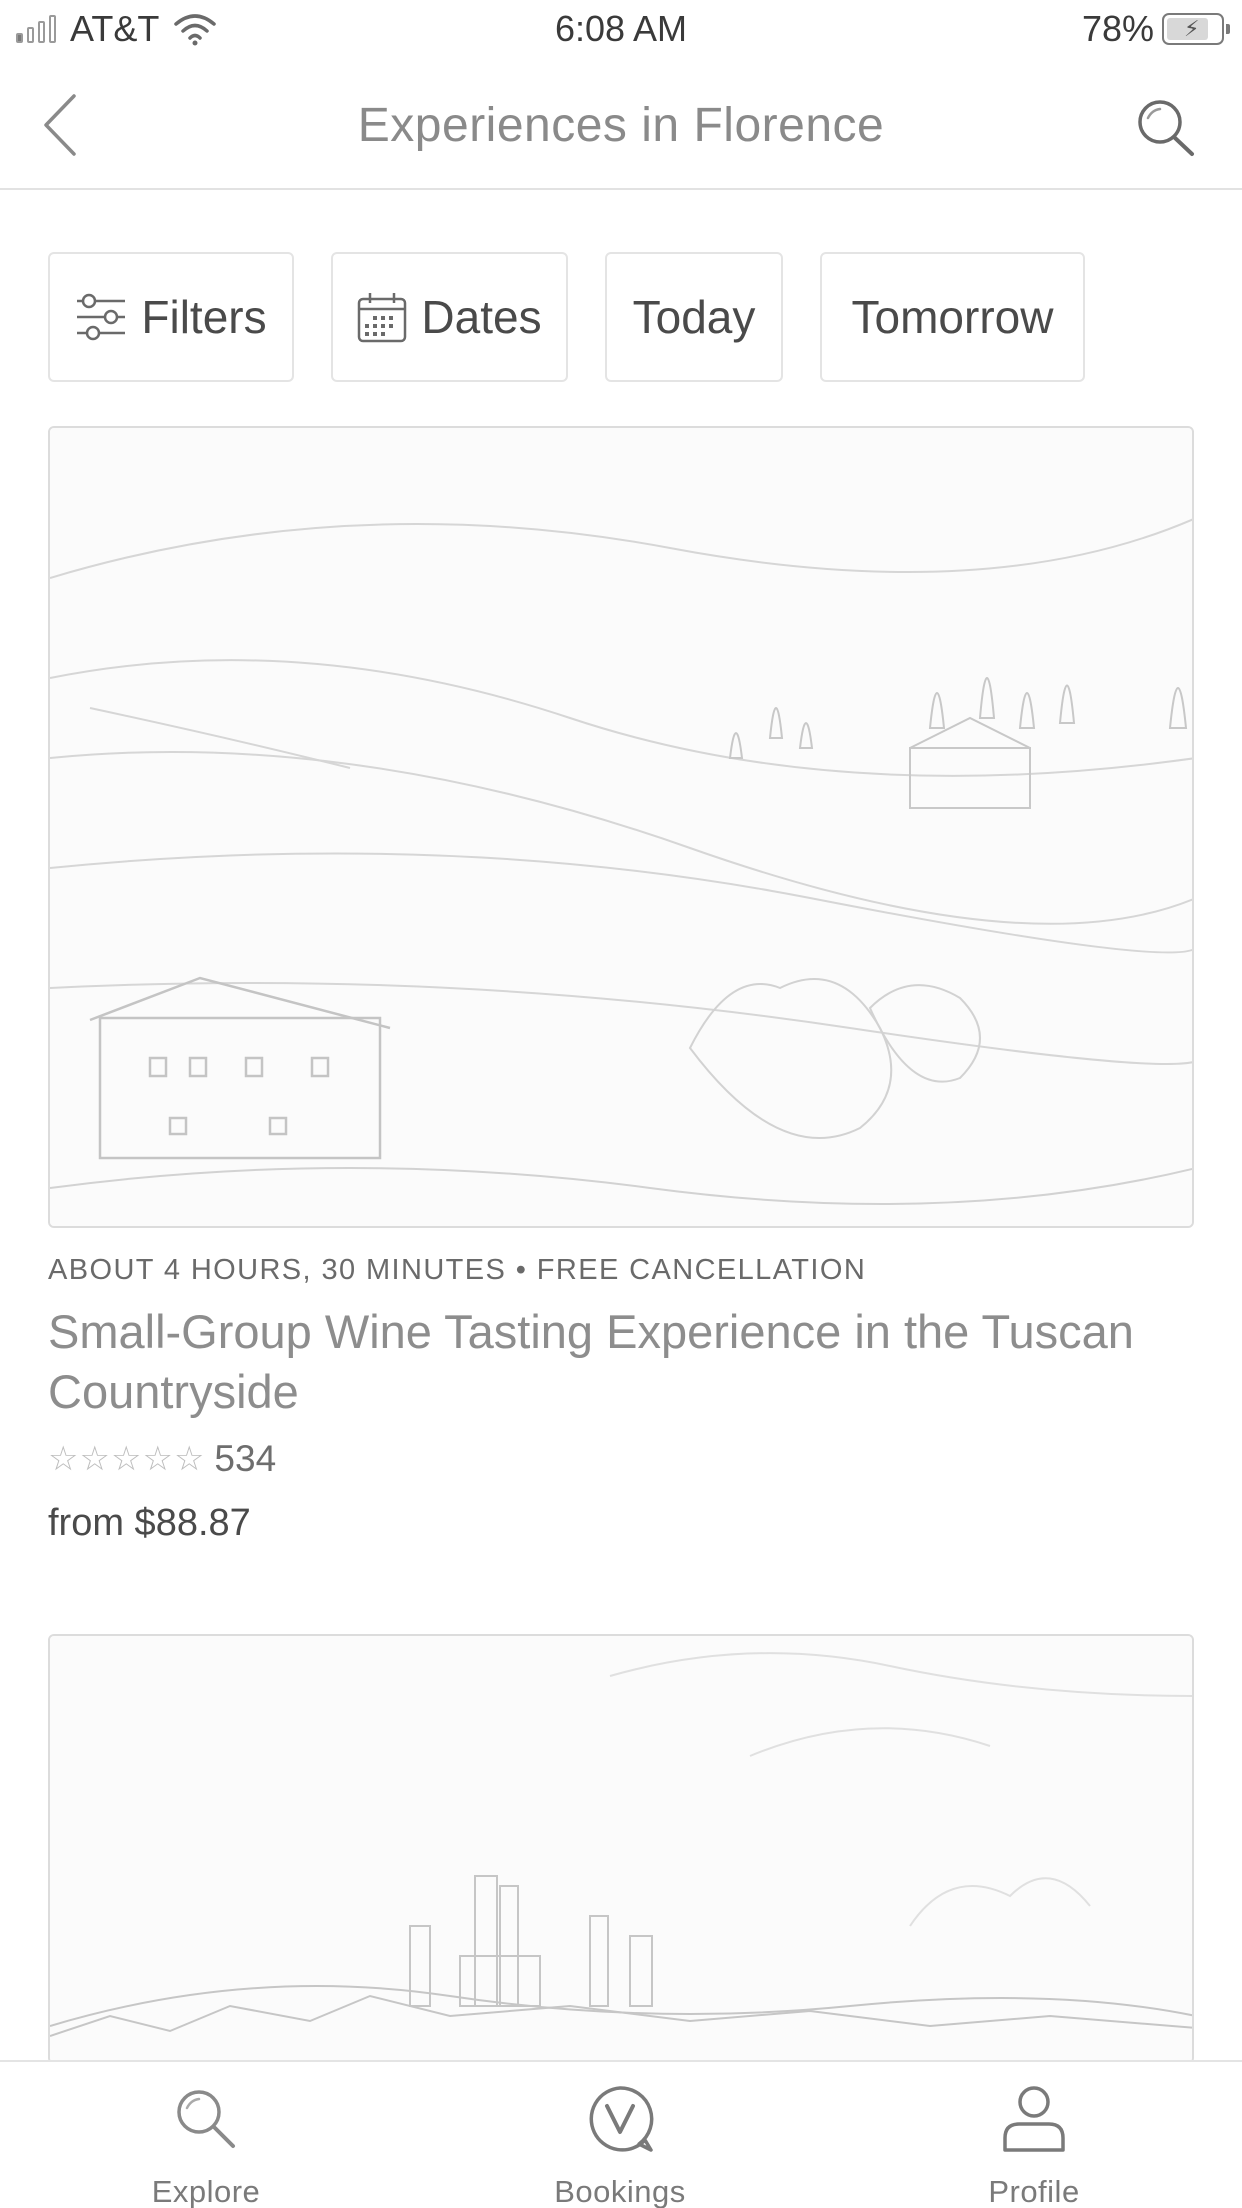 Image resolution: width=1242 pixels, height=2208 pixels. Describe the element at coordinates (1034, 2119) in the screenshot. I see `person-icon` at that location.